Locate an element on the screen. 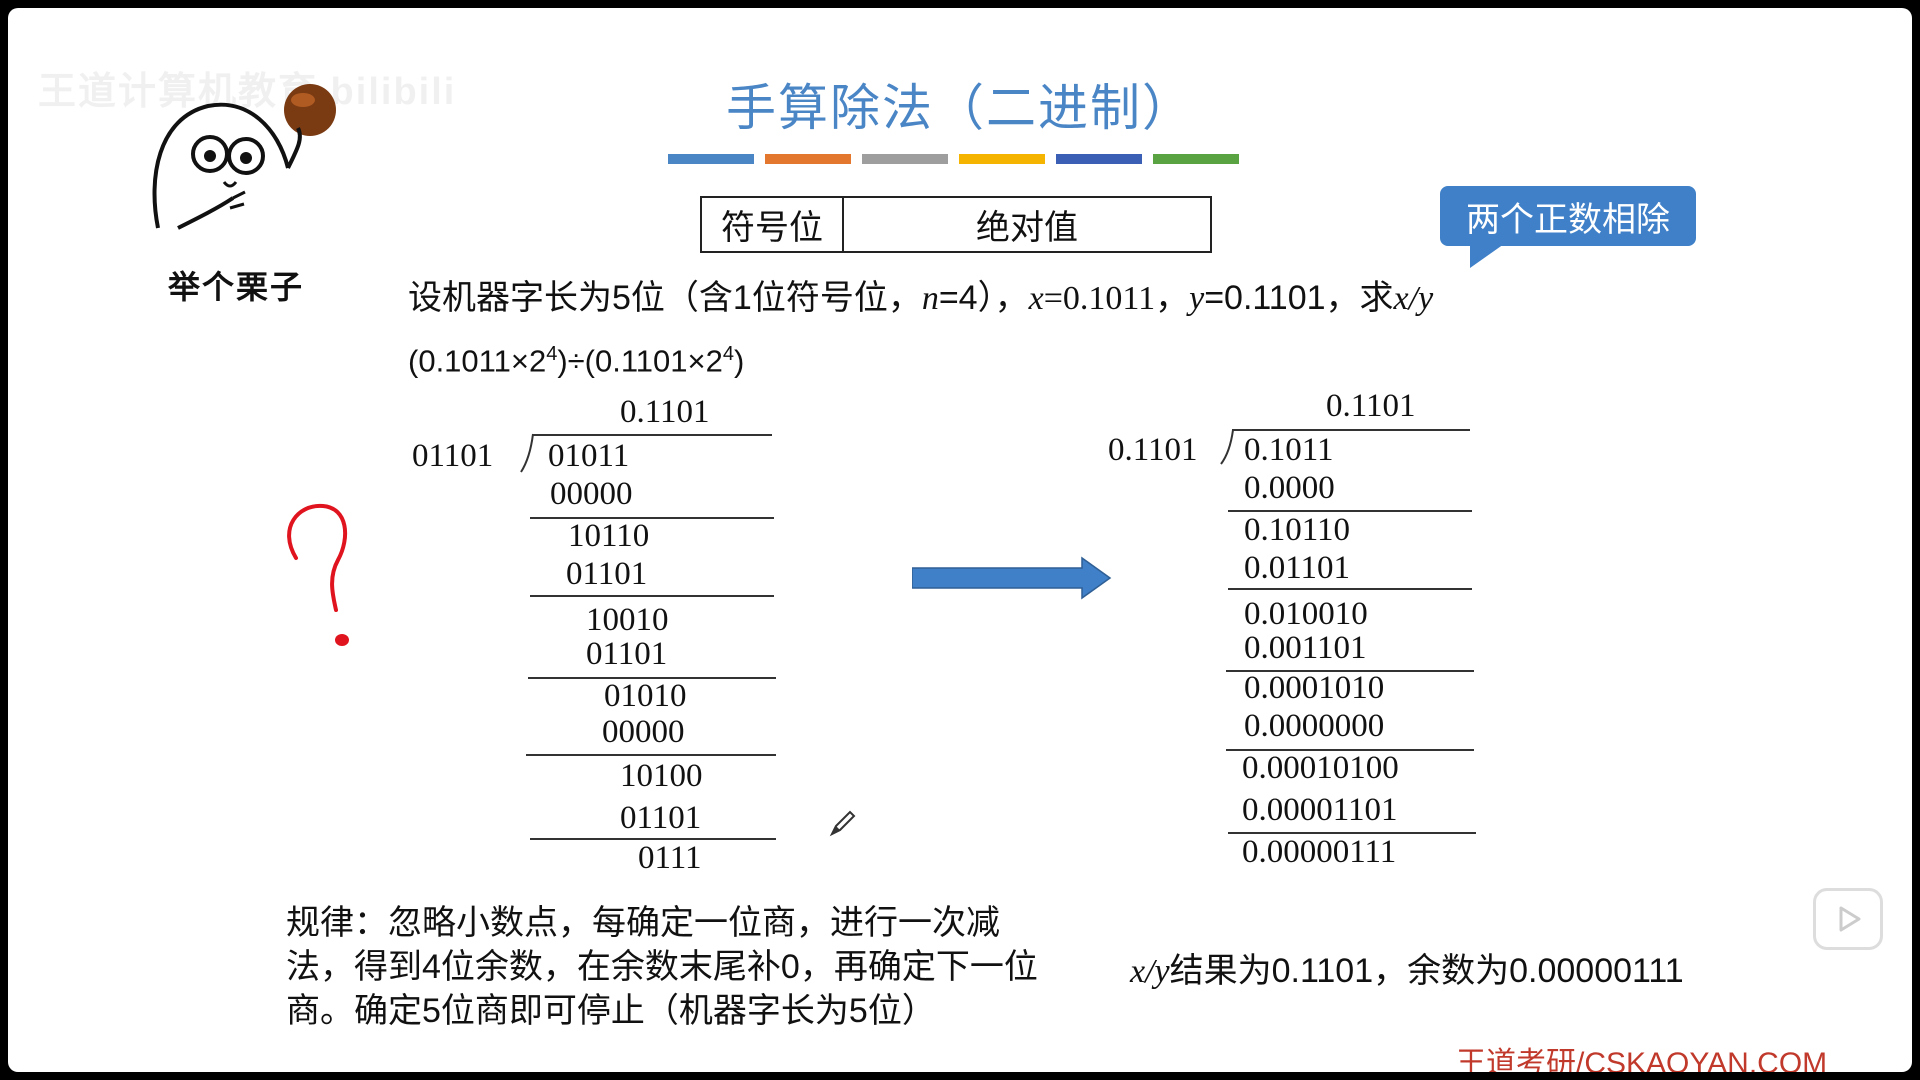  division-row: 0.00000111 is located at coordinates (1319, 852).